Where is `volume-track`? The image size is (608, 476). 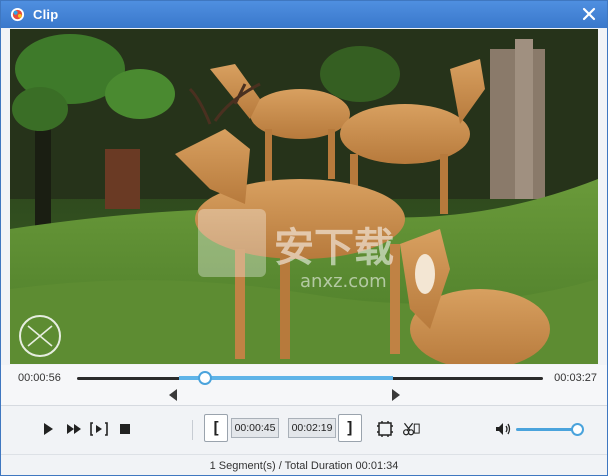
volume-track is located at coordinates (547, 429).